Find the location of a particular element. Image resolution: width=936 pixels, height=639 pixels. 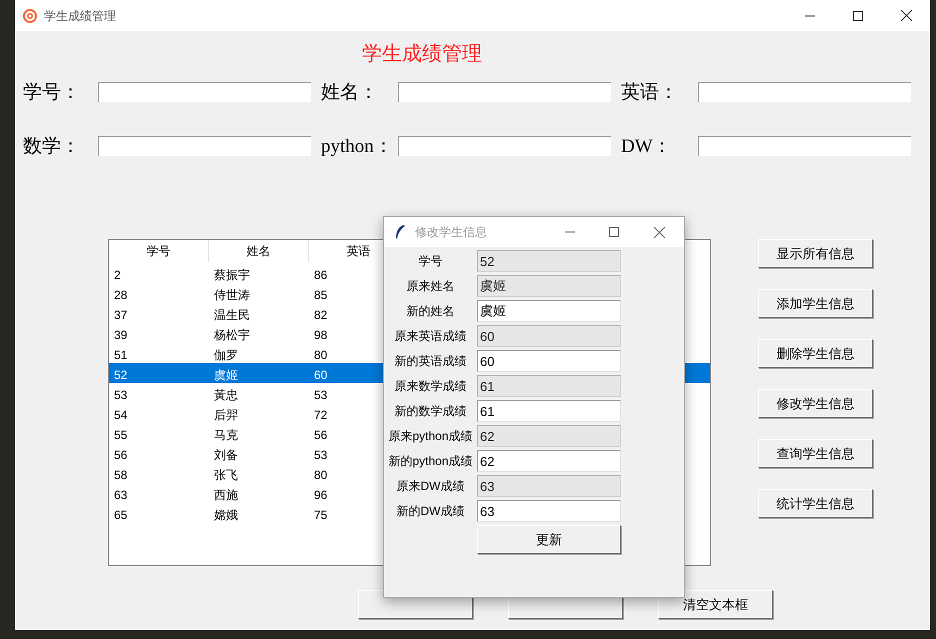

field-label: 新的姓名 is located at coordinates (430, 311).